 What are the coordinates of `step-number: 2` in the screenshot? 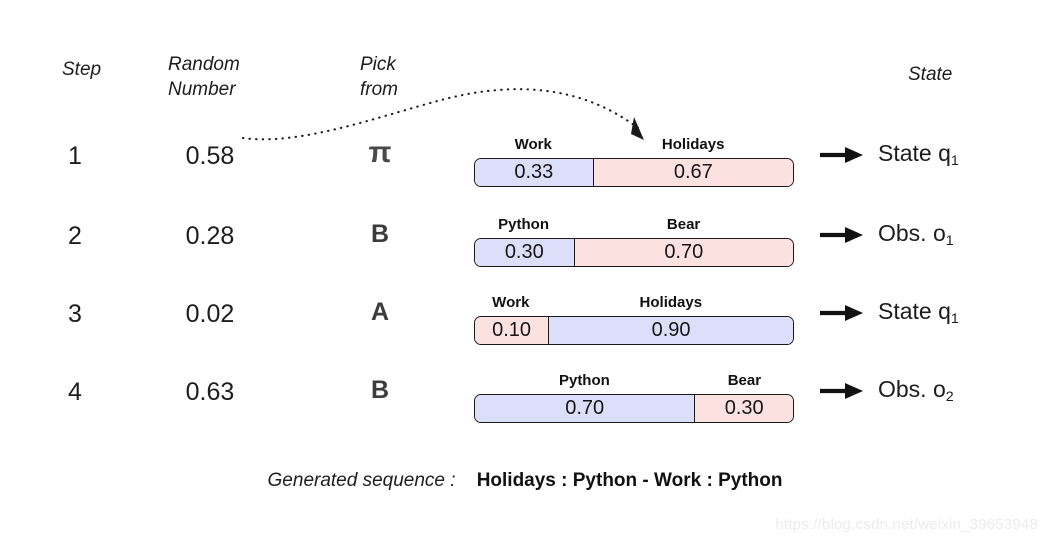 It's located at (75, 236).